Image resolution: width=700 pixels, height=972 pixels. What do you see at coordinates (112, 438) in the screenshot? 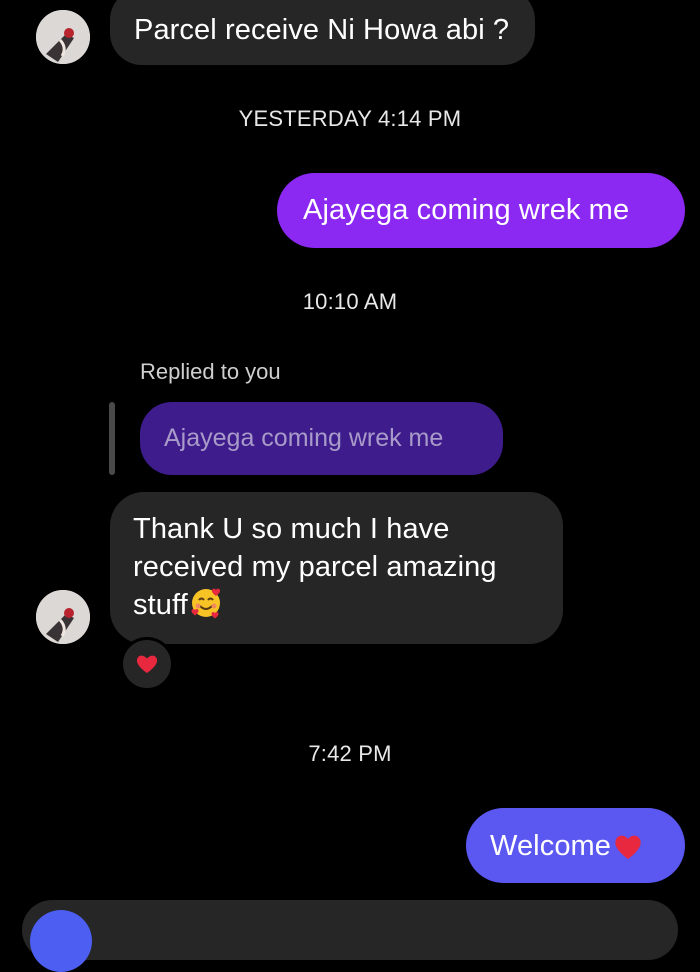
I see `reply-indicator-bar` at bounding box center [112, 438].